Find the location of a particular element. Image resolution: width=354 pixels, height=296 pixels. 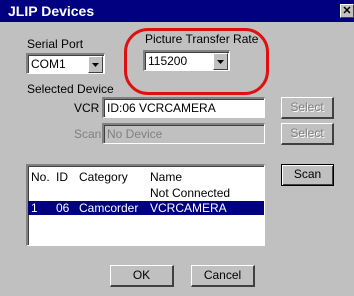

vcr-label: VCR is located at coordinates (87, 108).